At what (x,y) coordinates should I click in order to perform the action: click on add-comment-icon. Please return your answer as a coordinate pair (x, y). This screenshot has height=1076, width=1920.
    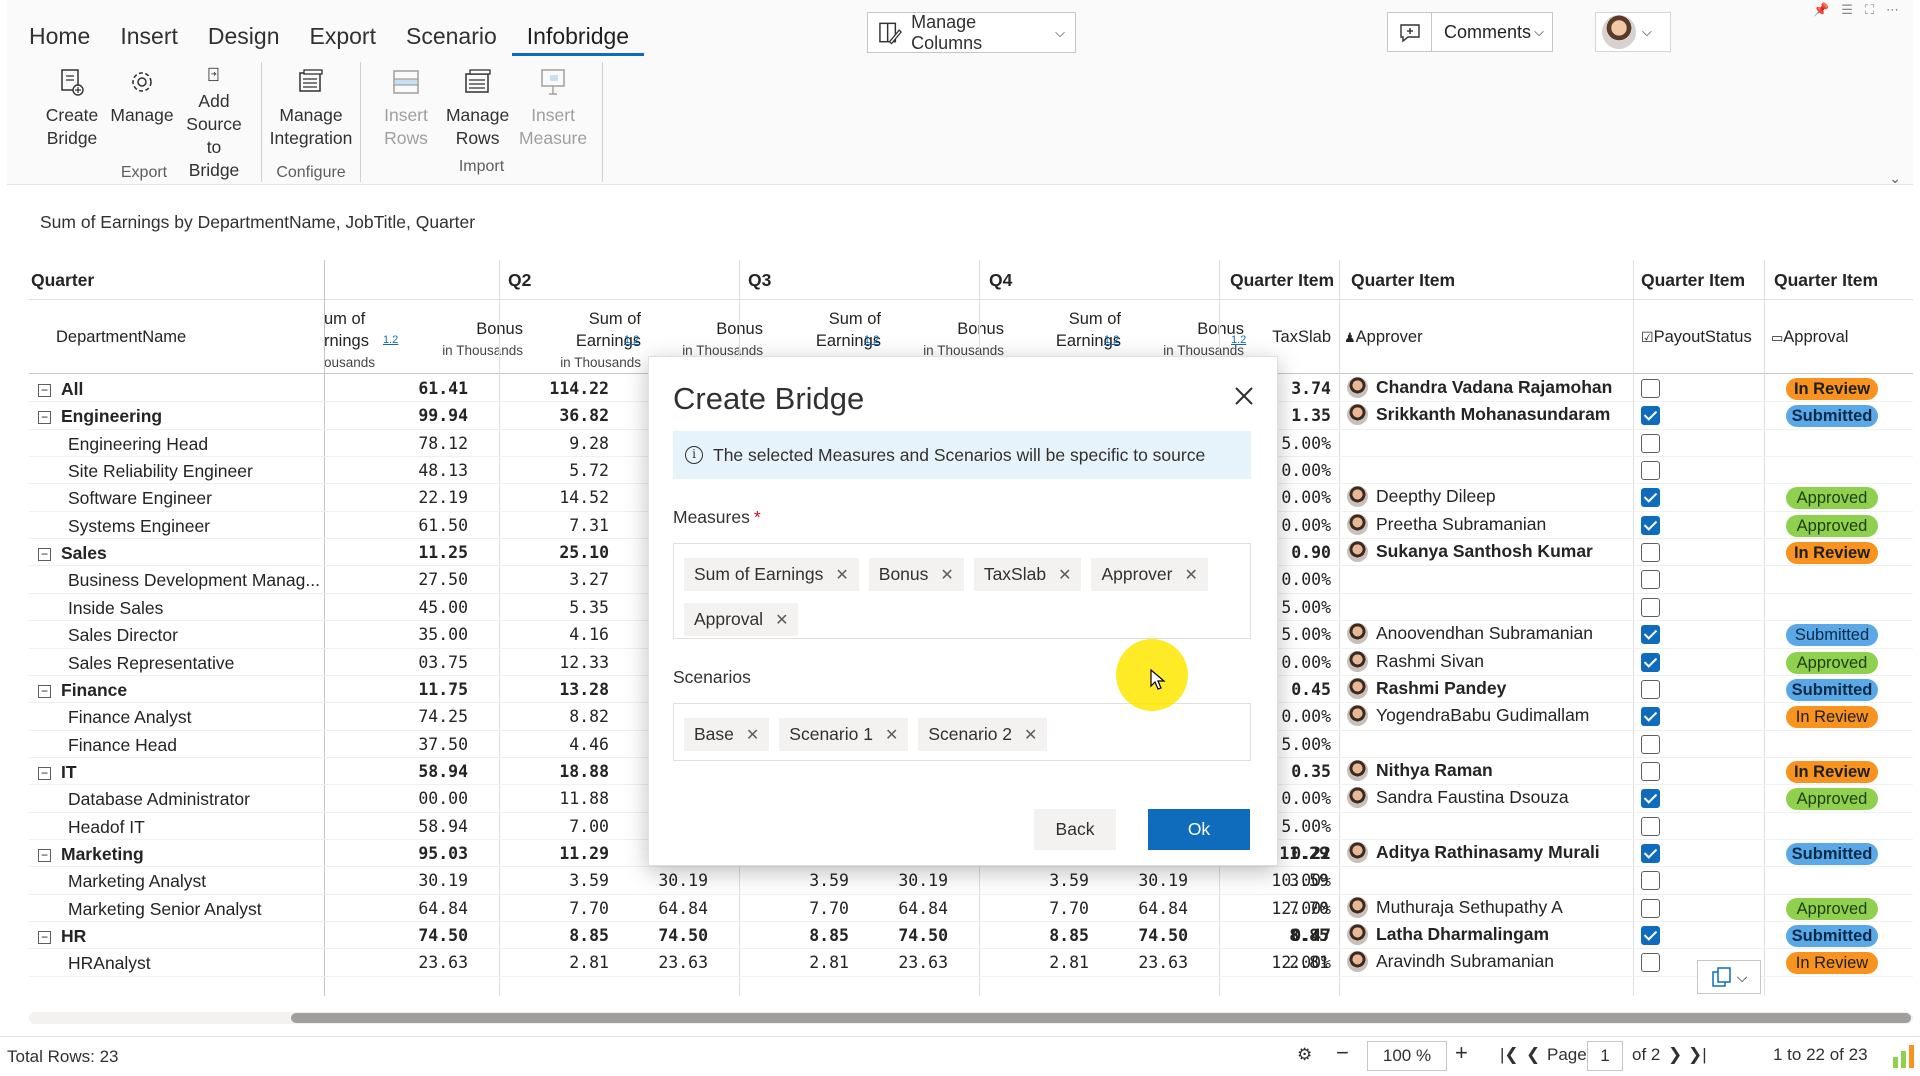
    Looking at the image, I should click on (1410, 32).